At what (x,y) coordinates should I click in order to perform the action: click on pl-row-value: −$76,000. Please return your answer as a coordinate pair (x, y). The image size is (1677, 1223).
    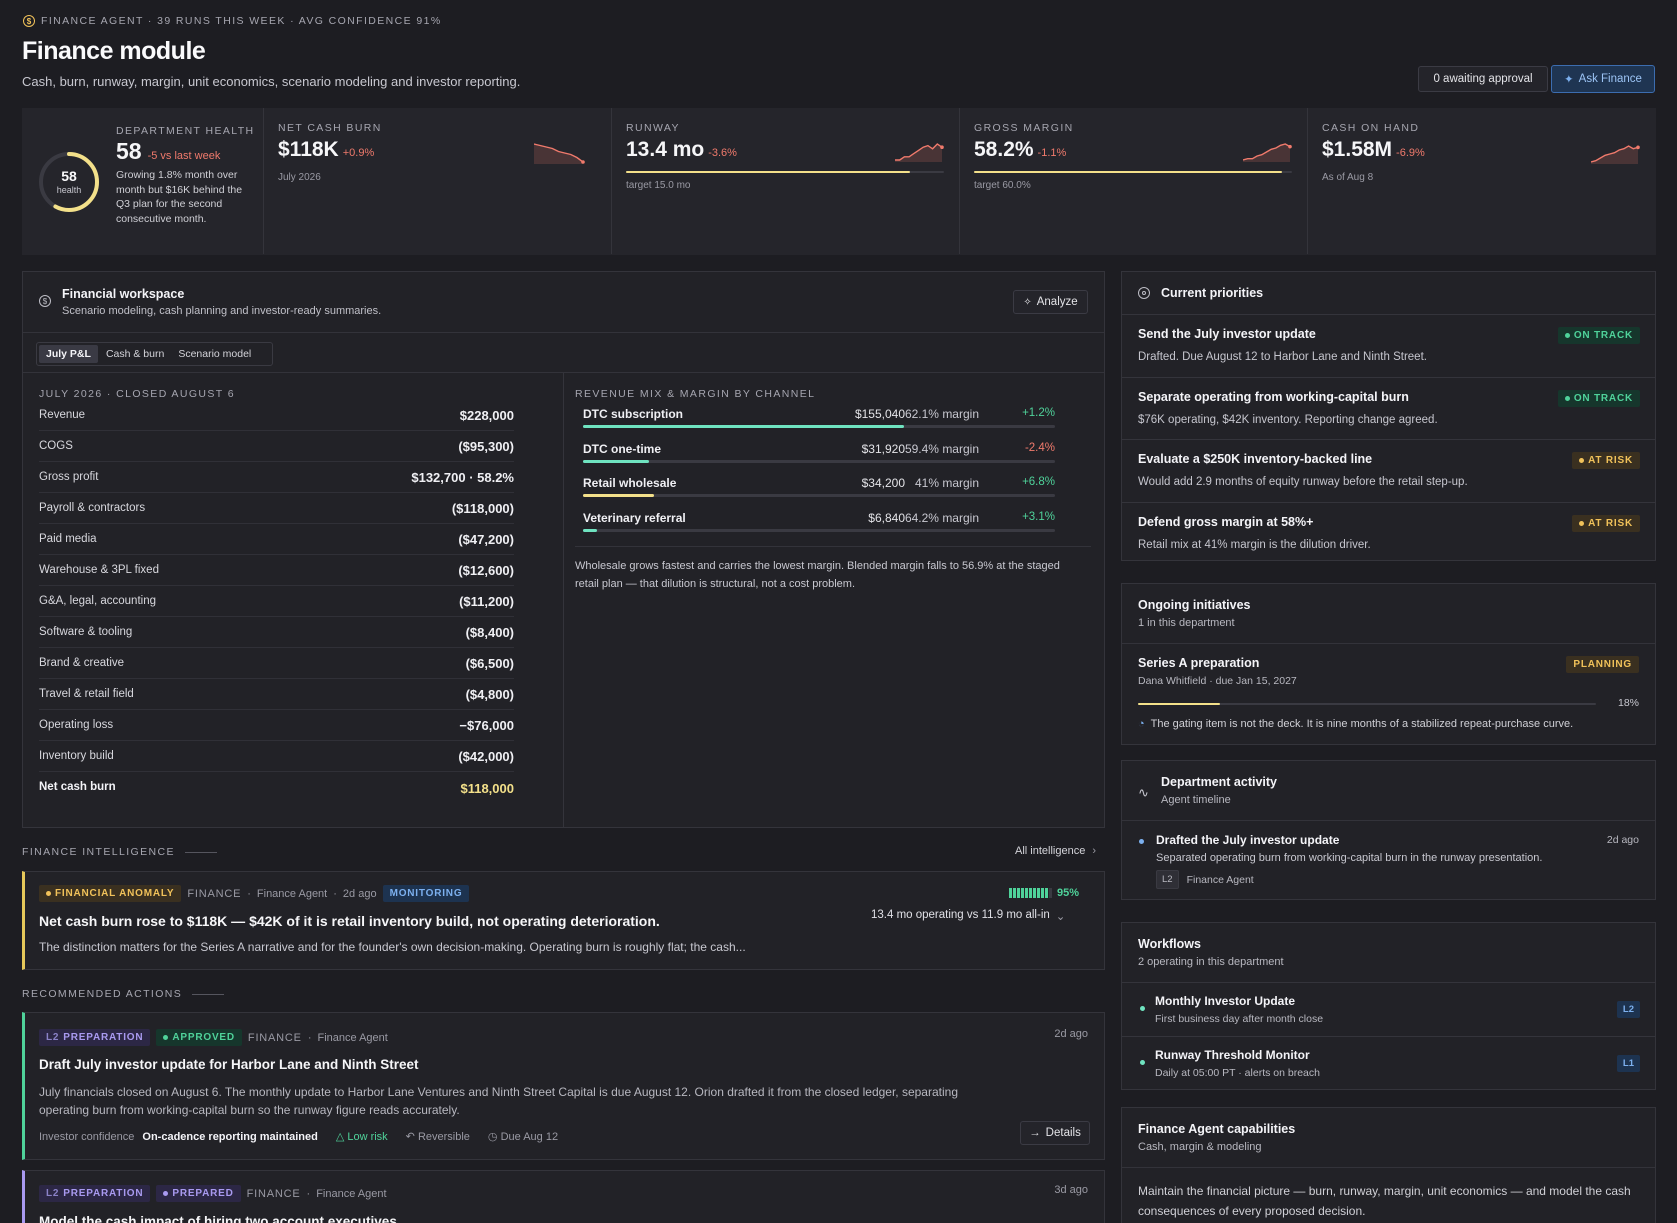
    Looking at the image, I should click on (486, 725).